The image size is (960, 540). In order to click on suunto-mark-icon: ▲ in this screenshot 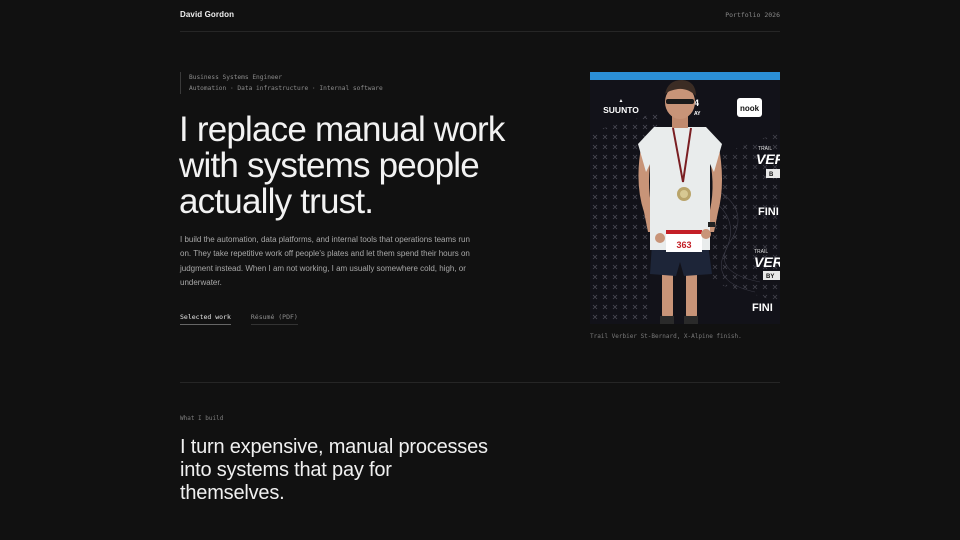, I will do `click(621, 101)`.